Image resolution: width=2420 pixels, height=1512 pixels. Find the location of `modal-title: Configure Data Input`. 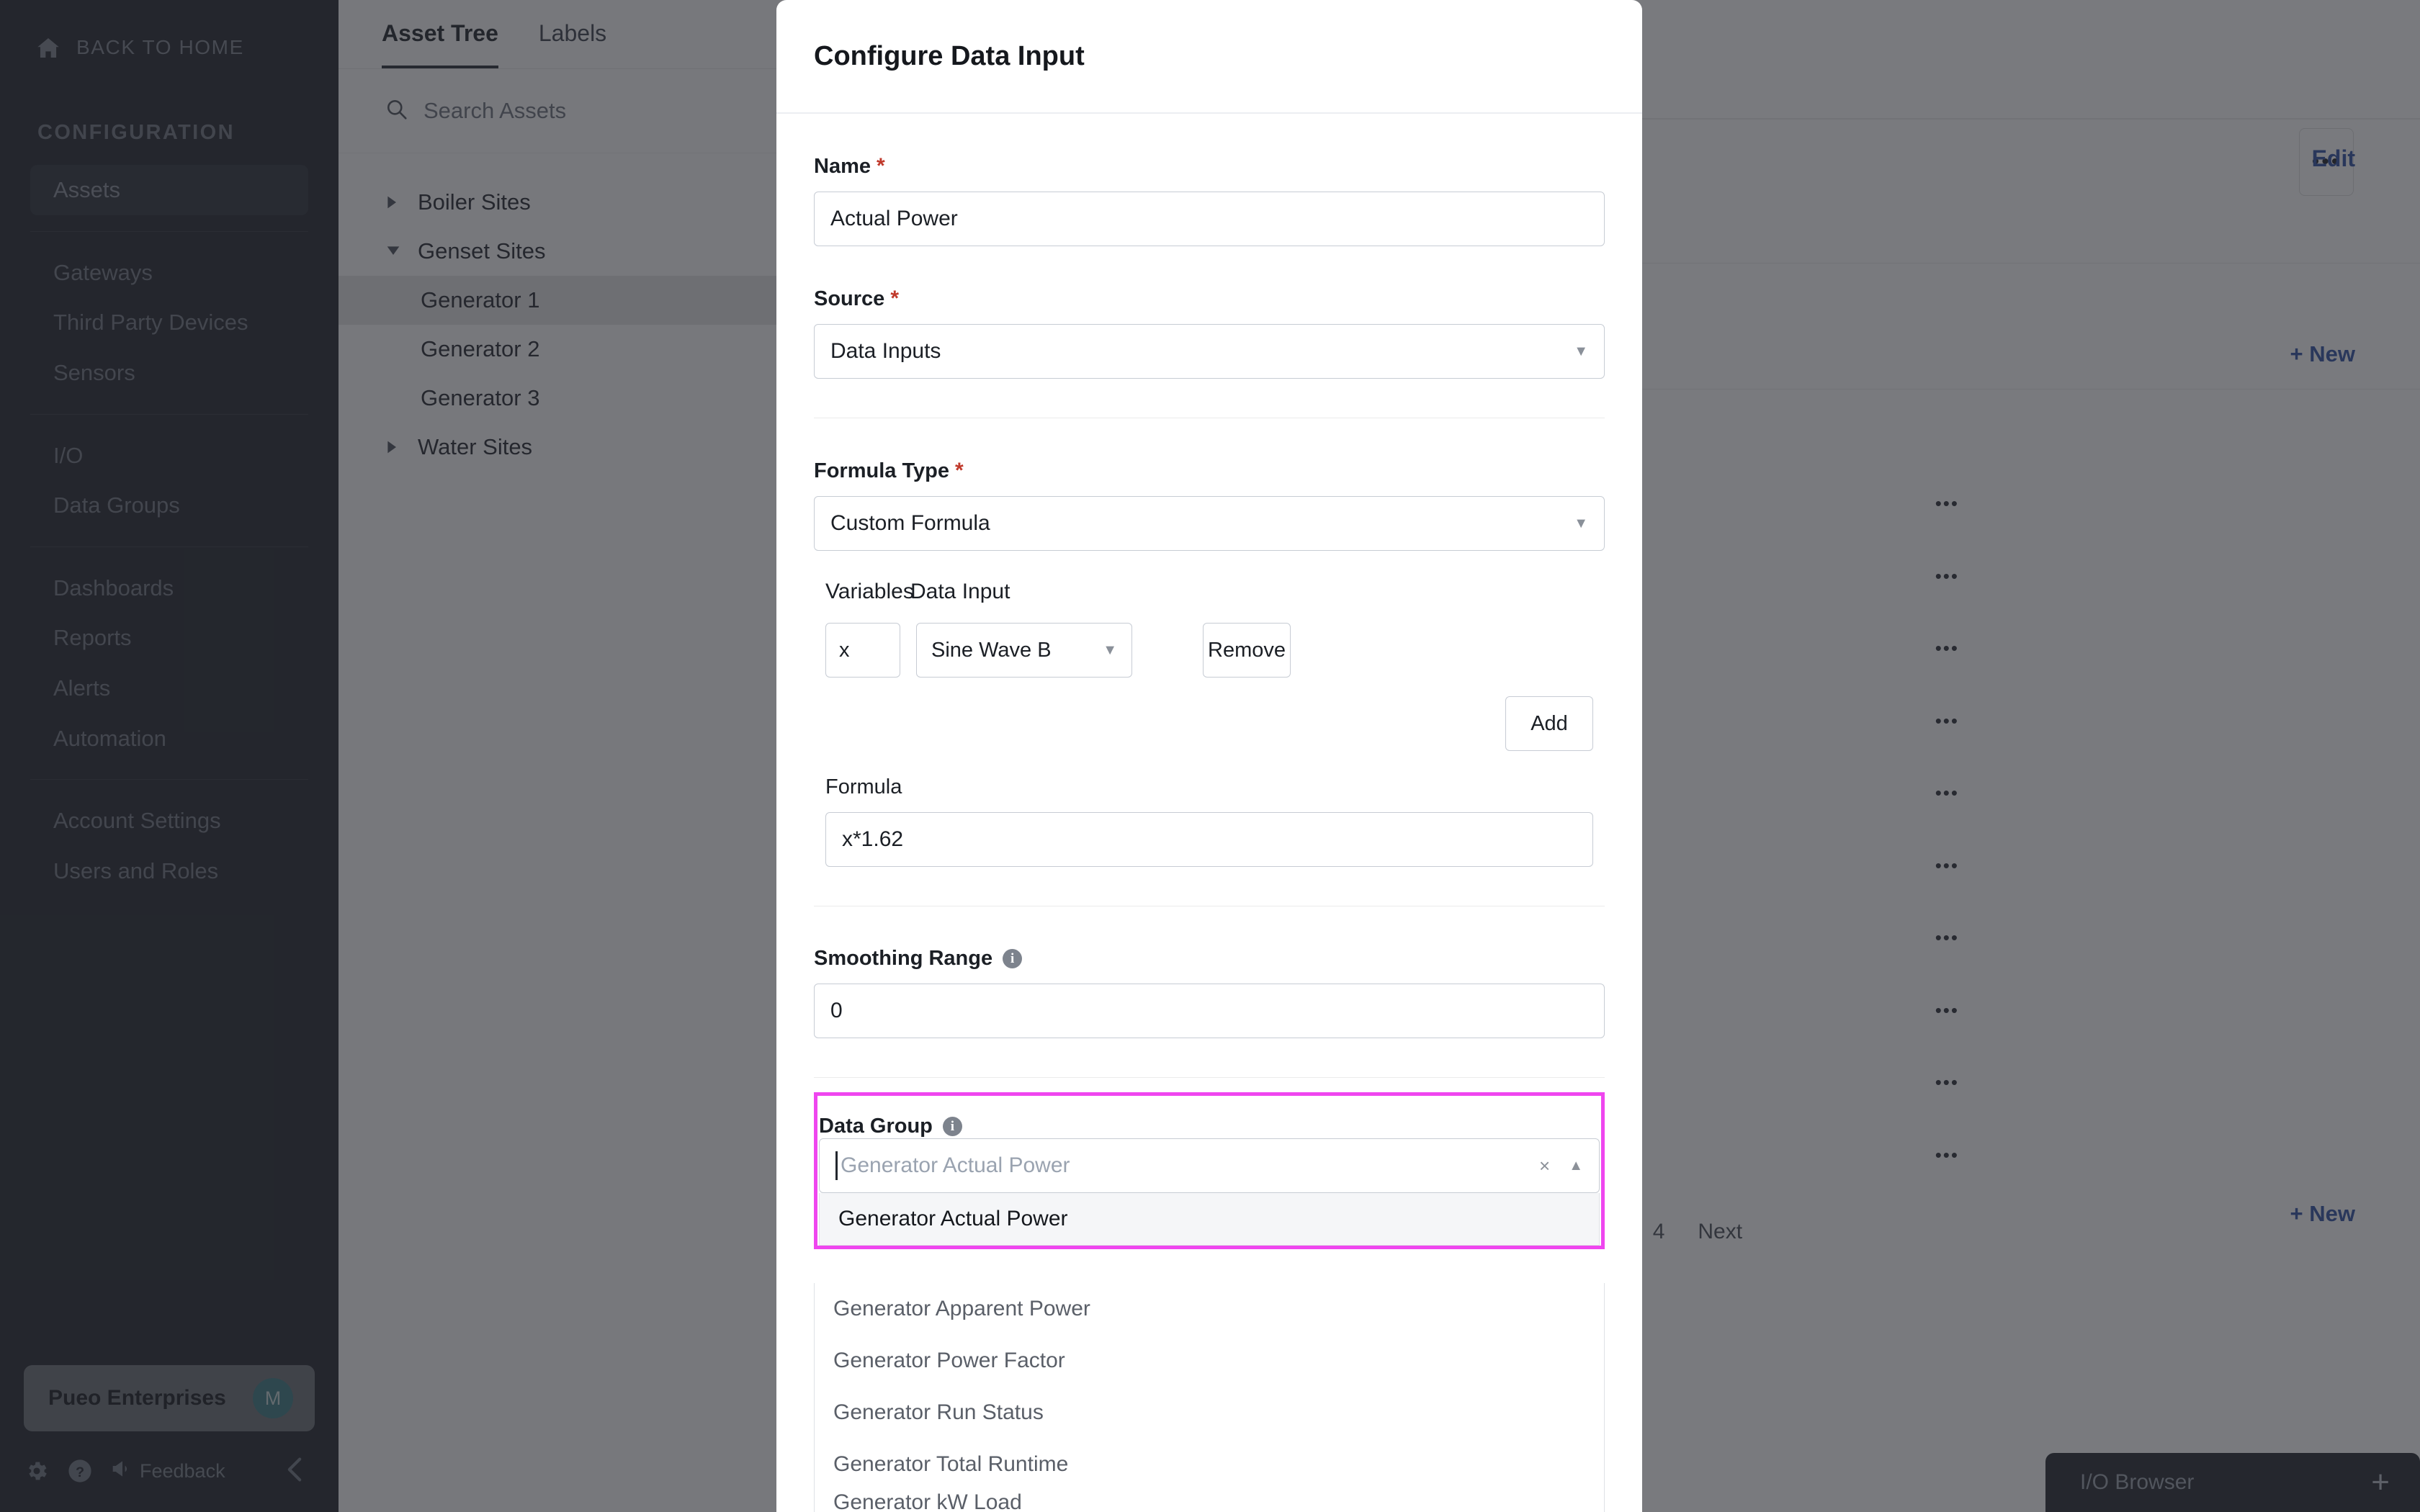

modal-title: Configure Data Input is located at coordinates (949, 55).